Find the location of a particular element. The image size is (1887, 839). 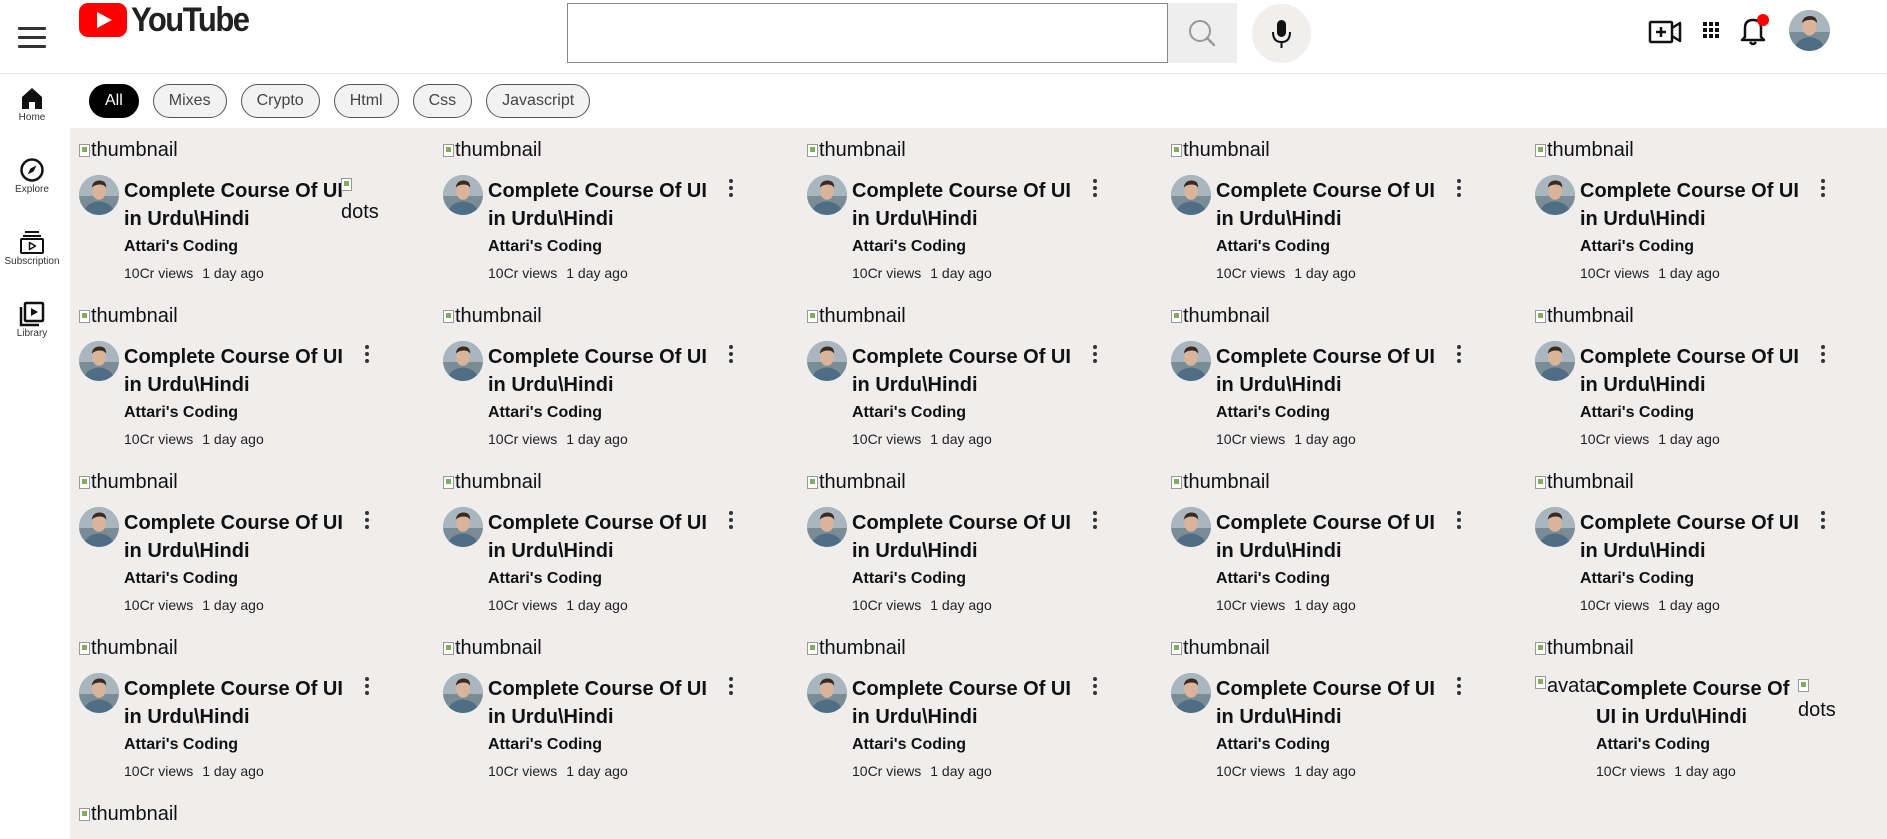

more-options-icon: dots is located at coordinates (360, 200).